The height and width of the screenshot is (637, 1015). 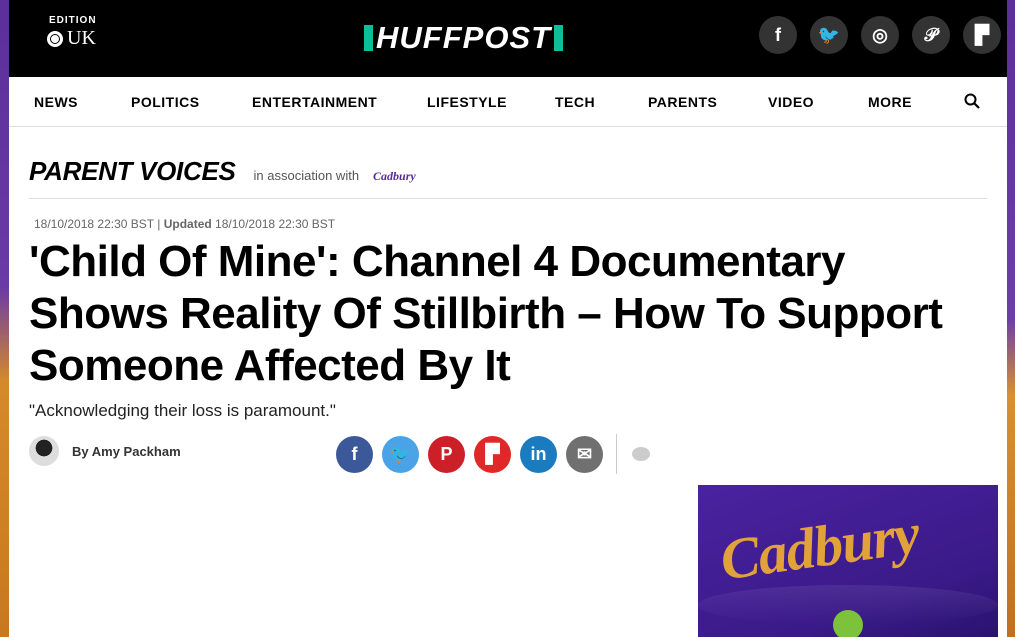 I want to click on edition-value: UK, so click(x=72, y=38).